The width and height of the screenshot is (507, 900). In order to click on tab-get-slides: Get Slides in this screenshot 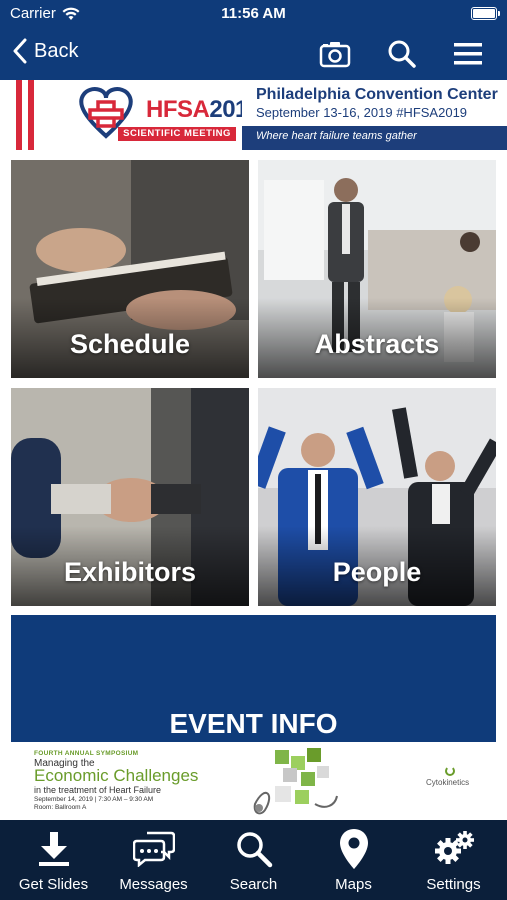, I will do `click(53, 860)`.